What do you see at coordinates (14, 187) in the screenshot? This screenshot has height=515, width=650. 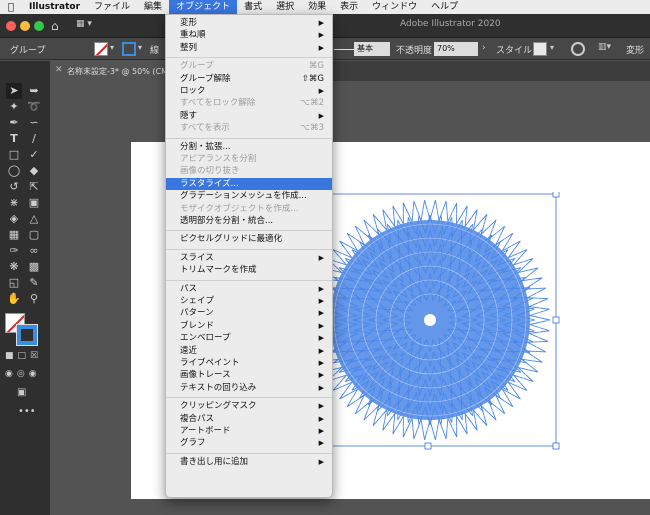 I see `rotate-icon: ↺` at bounding box center [14, 187].